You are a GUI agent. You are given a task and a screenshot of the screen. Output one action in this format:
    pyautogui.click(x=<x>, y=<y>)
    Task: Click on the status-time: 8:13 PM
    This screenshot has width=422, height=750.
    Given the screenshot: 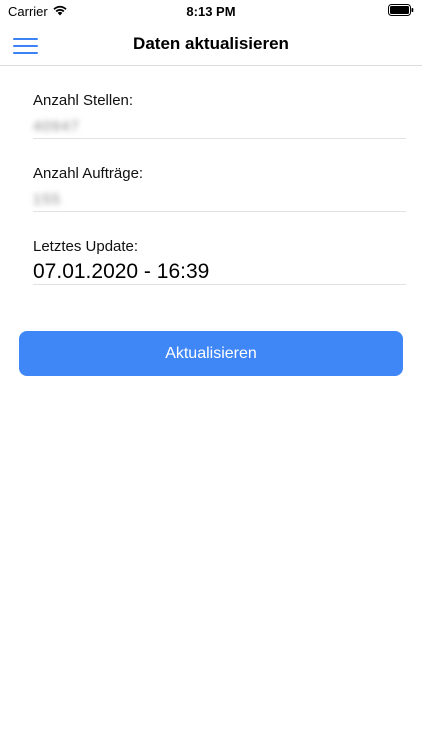 What is the action you would take?
    pyautogui.click(x=211, y=11)
    